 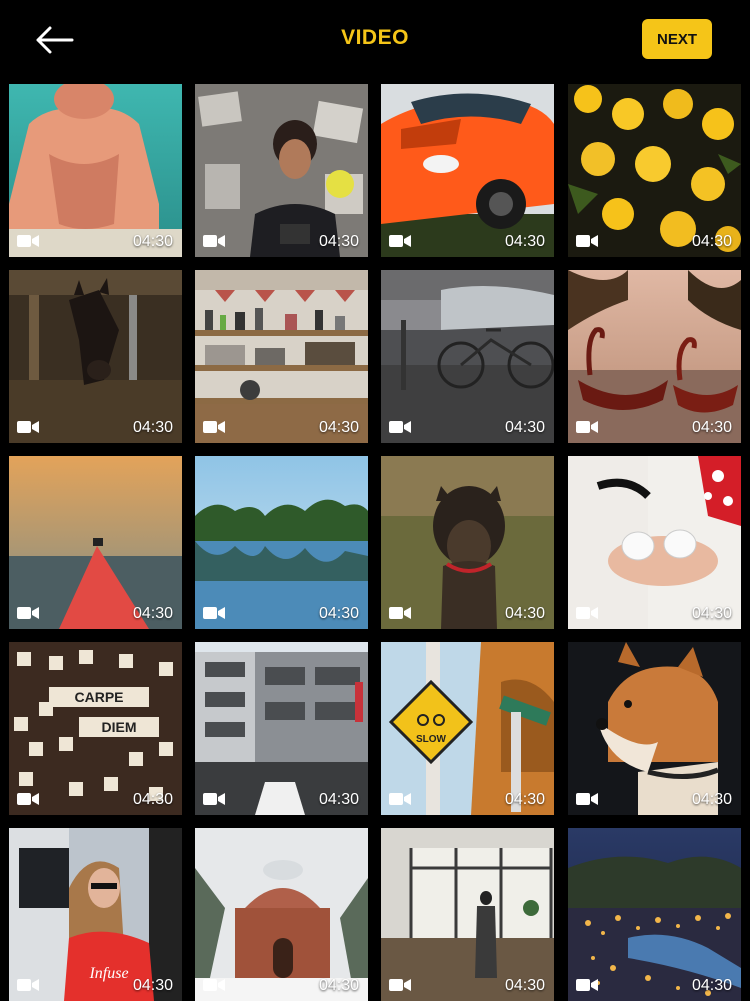 I want to click on video-tile: SLOW 04:30, so click(x=467, y=728).